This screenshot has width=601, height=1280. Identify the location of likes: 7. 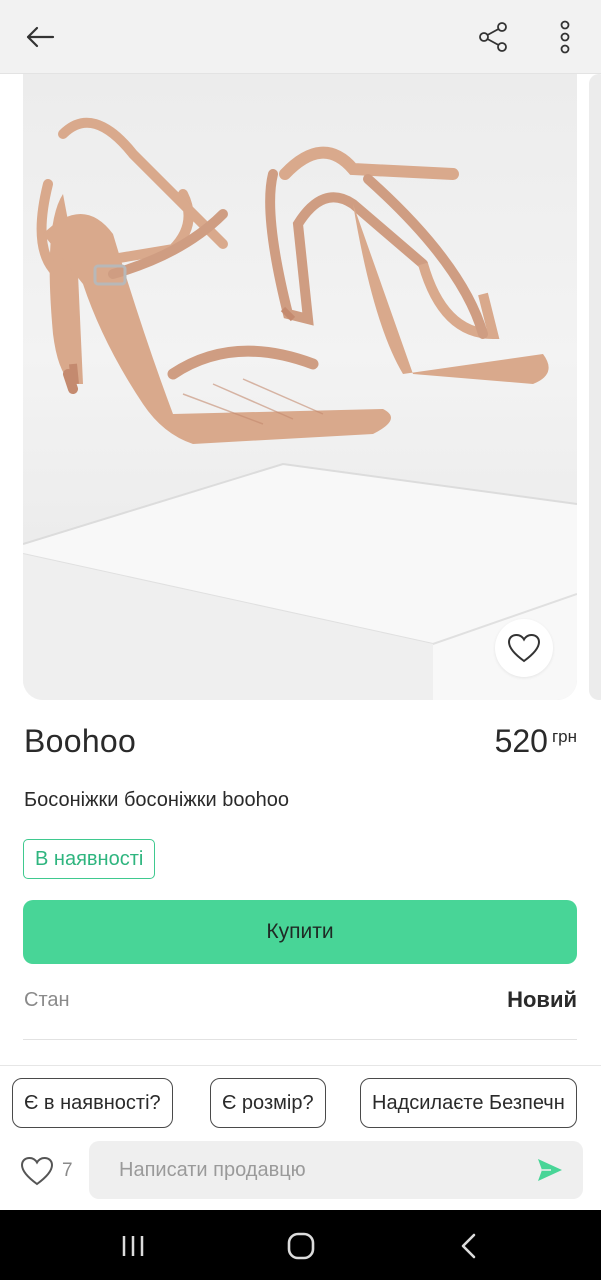
(46, 1171).